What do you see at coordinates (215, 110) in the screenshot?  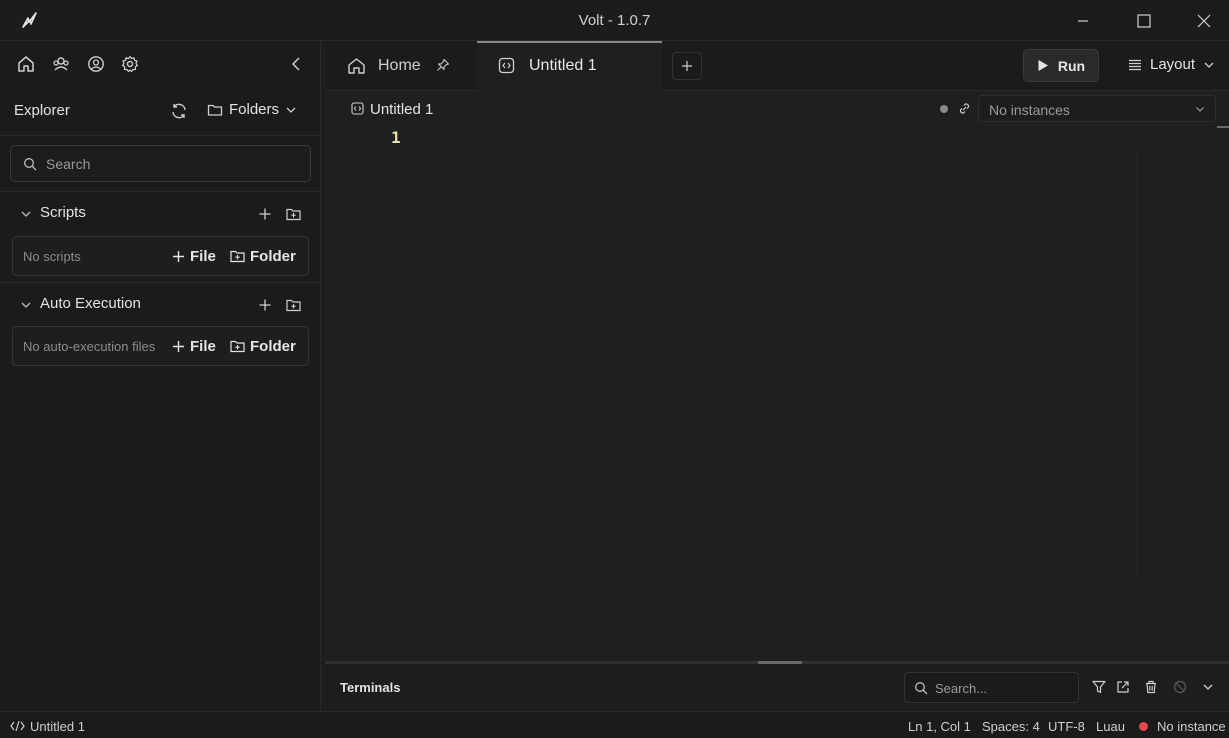 I see `folder-icon` at bounding box center [215, 110].